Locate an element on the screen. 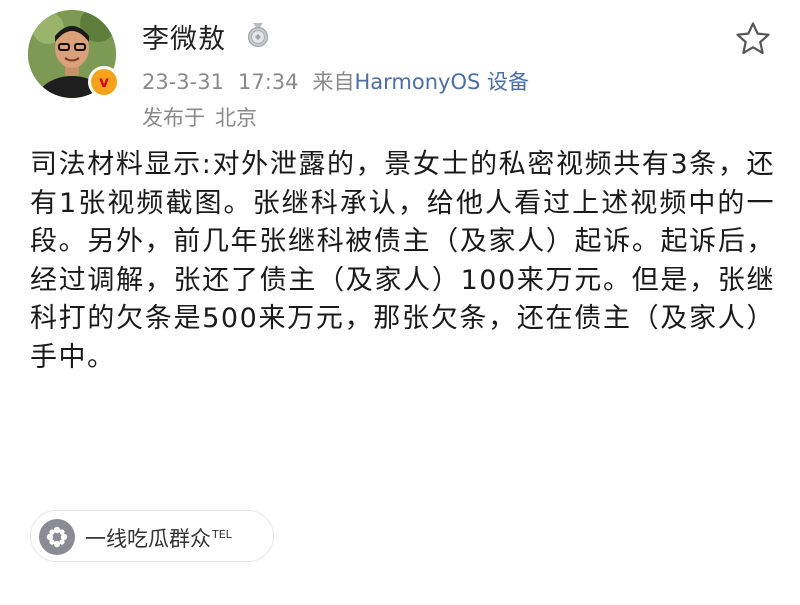 The image size is (800, 605). post-time: 17:34 is located at coordinates (268, 82).